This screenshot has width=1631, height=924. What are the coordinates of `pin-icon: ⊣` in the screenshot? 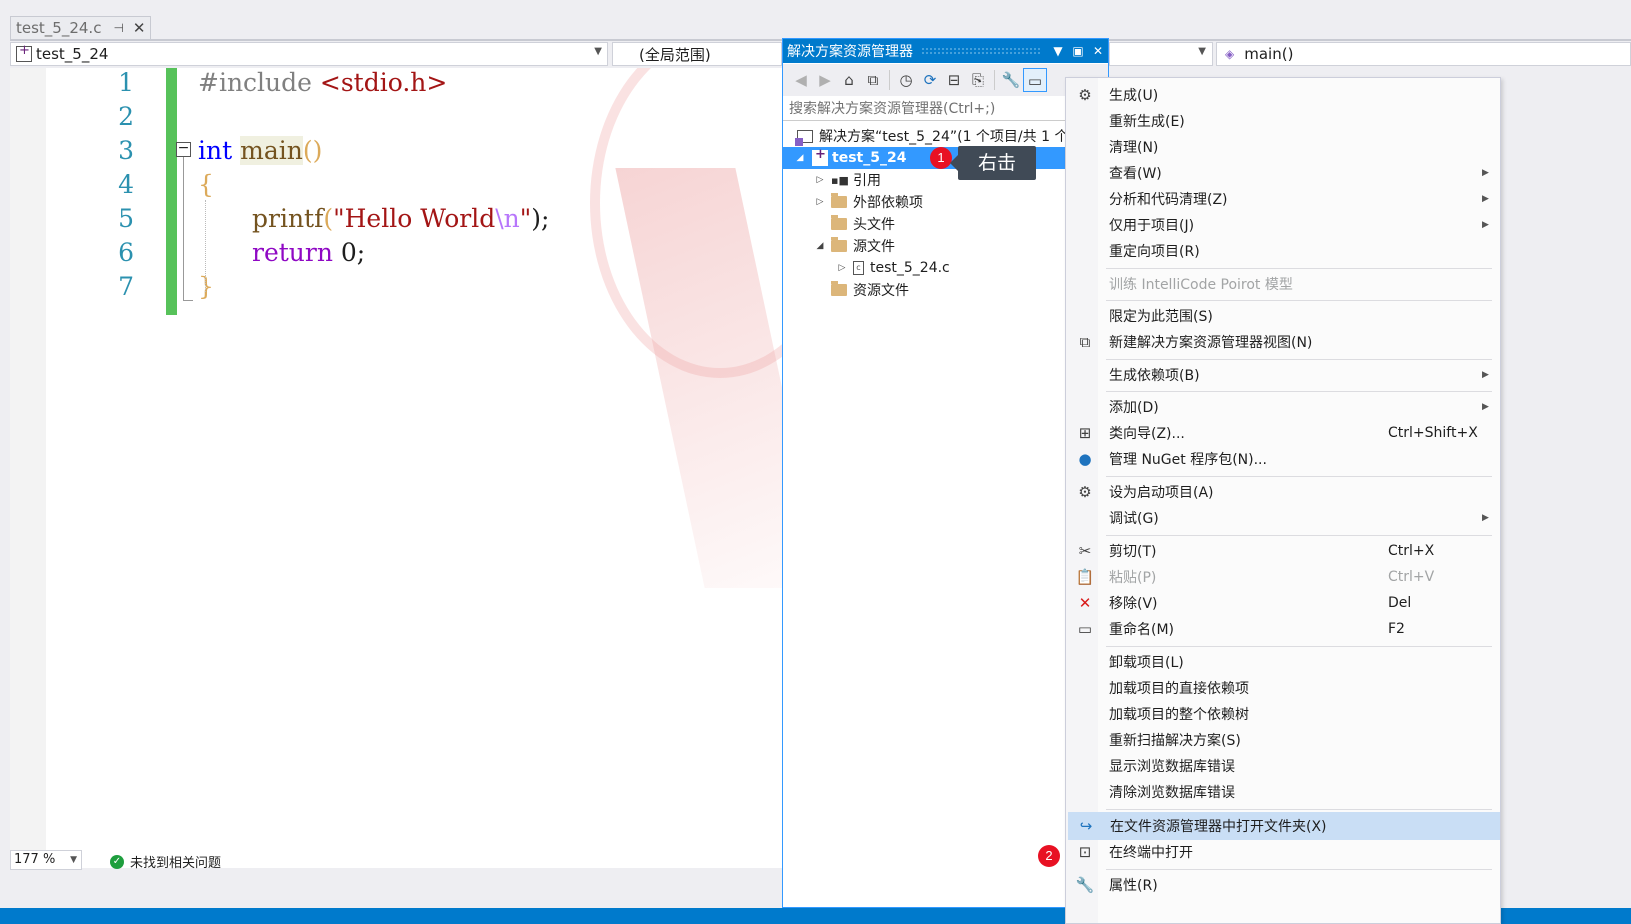 It's located at (118, 28).